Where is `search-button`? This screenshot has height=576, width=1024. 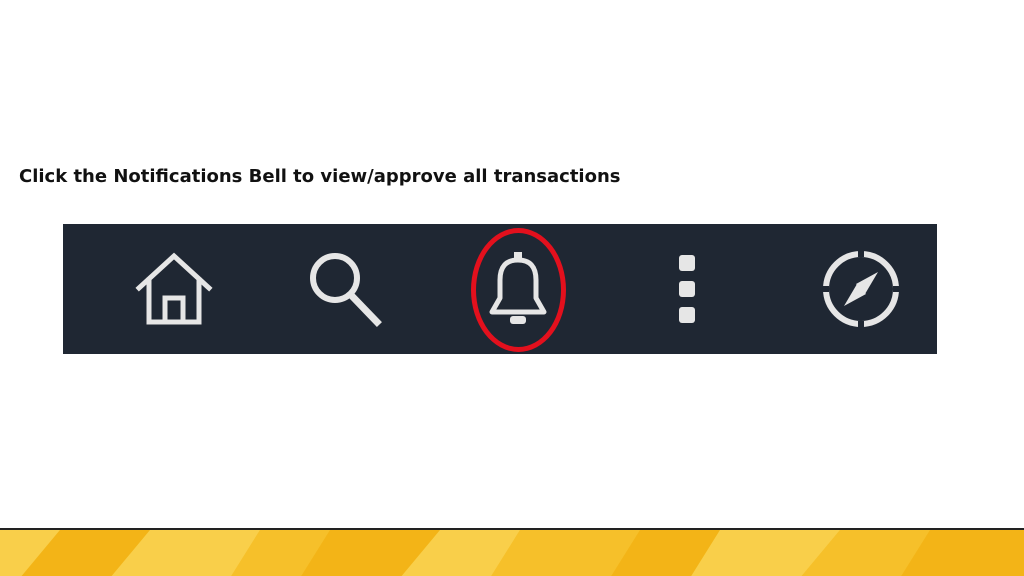
search-button is located at coordinates (344, 289).